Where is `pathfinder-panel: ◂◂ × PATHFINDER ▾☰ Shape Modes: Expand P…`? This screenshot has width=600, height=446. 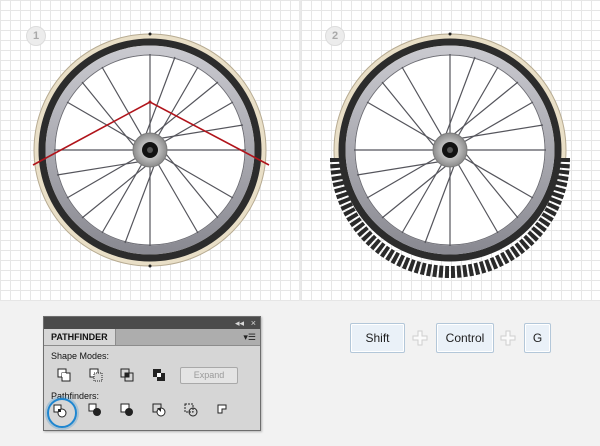 pathfinder-panel: ◂◂ × PATHFINDER ▾☰ Shape Modes: Expand P… is located at coordinates (152, 373).